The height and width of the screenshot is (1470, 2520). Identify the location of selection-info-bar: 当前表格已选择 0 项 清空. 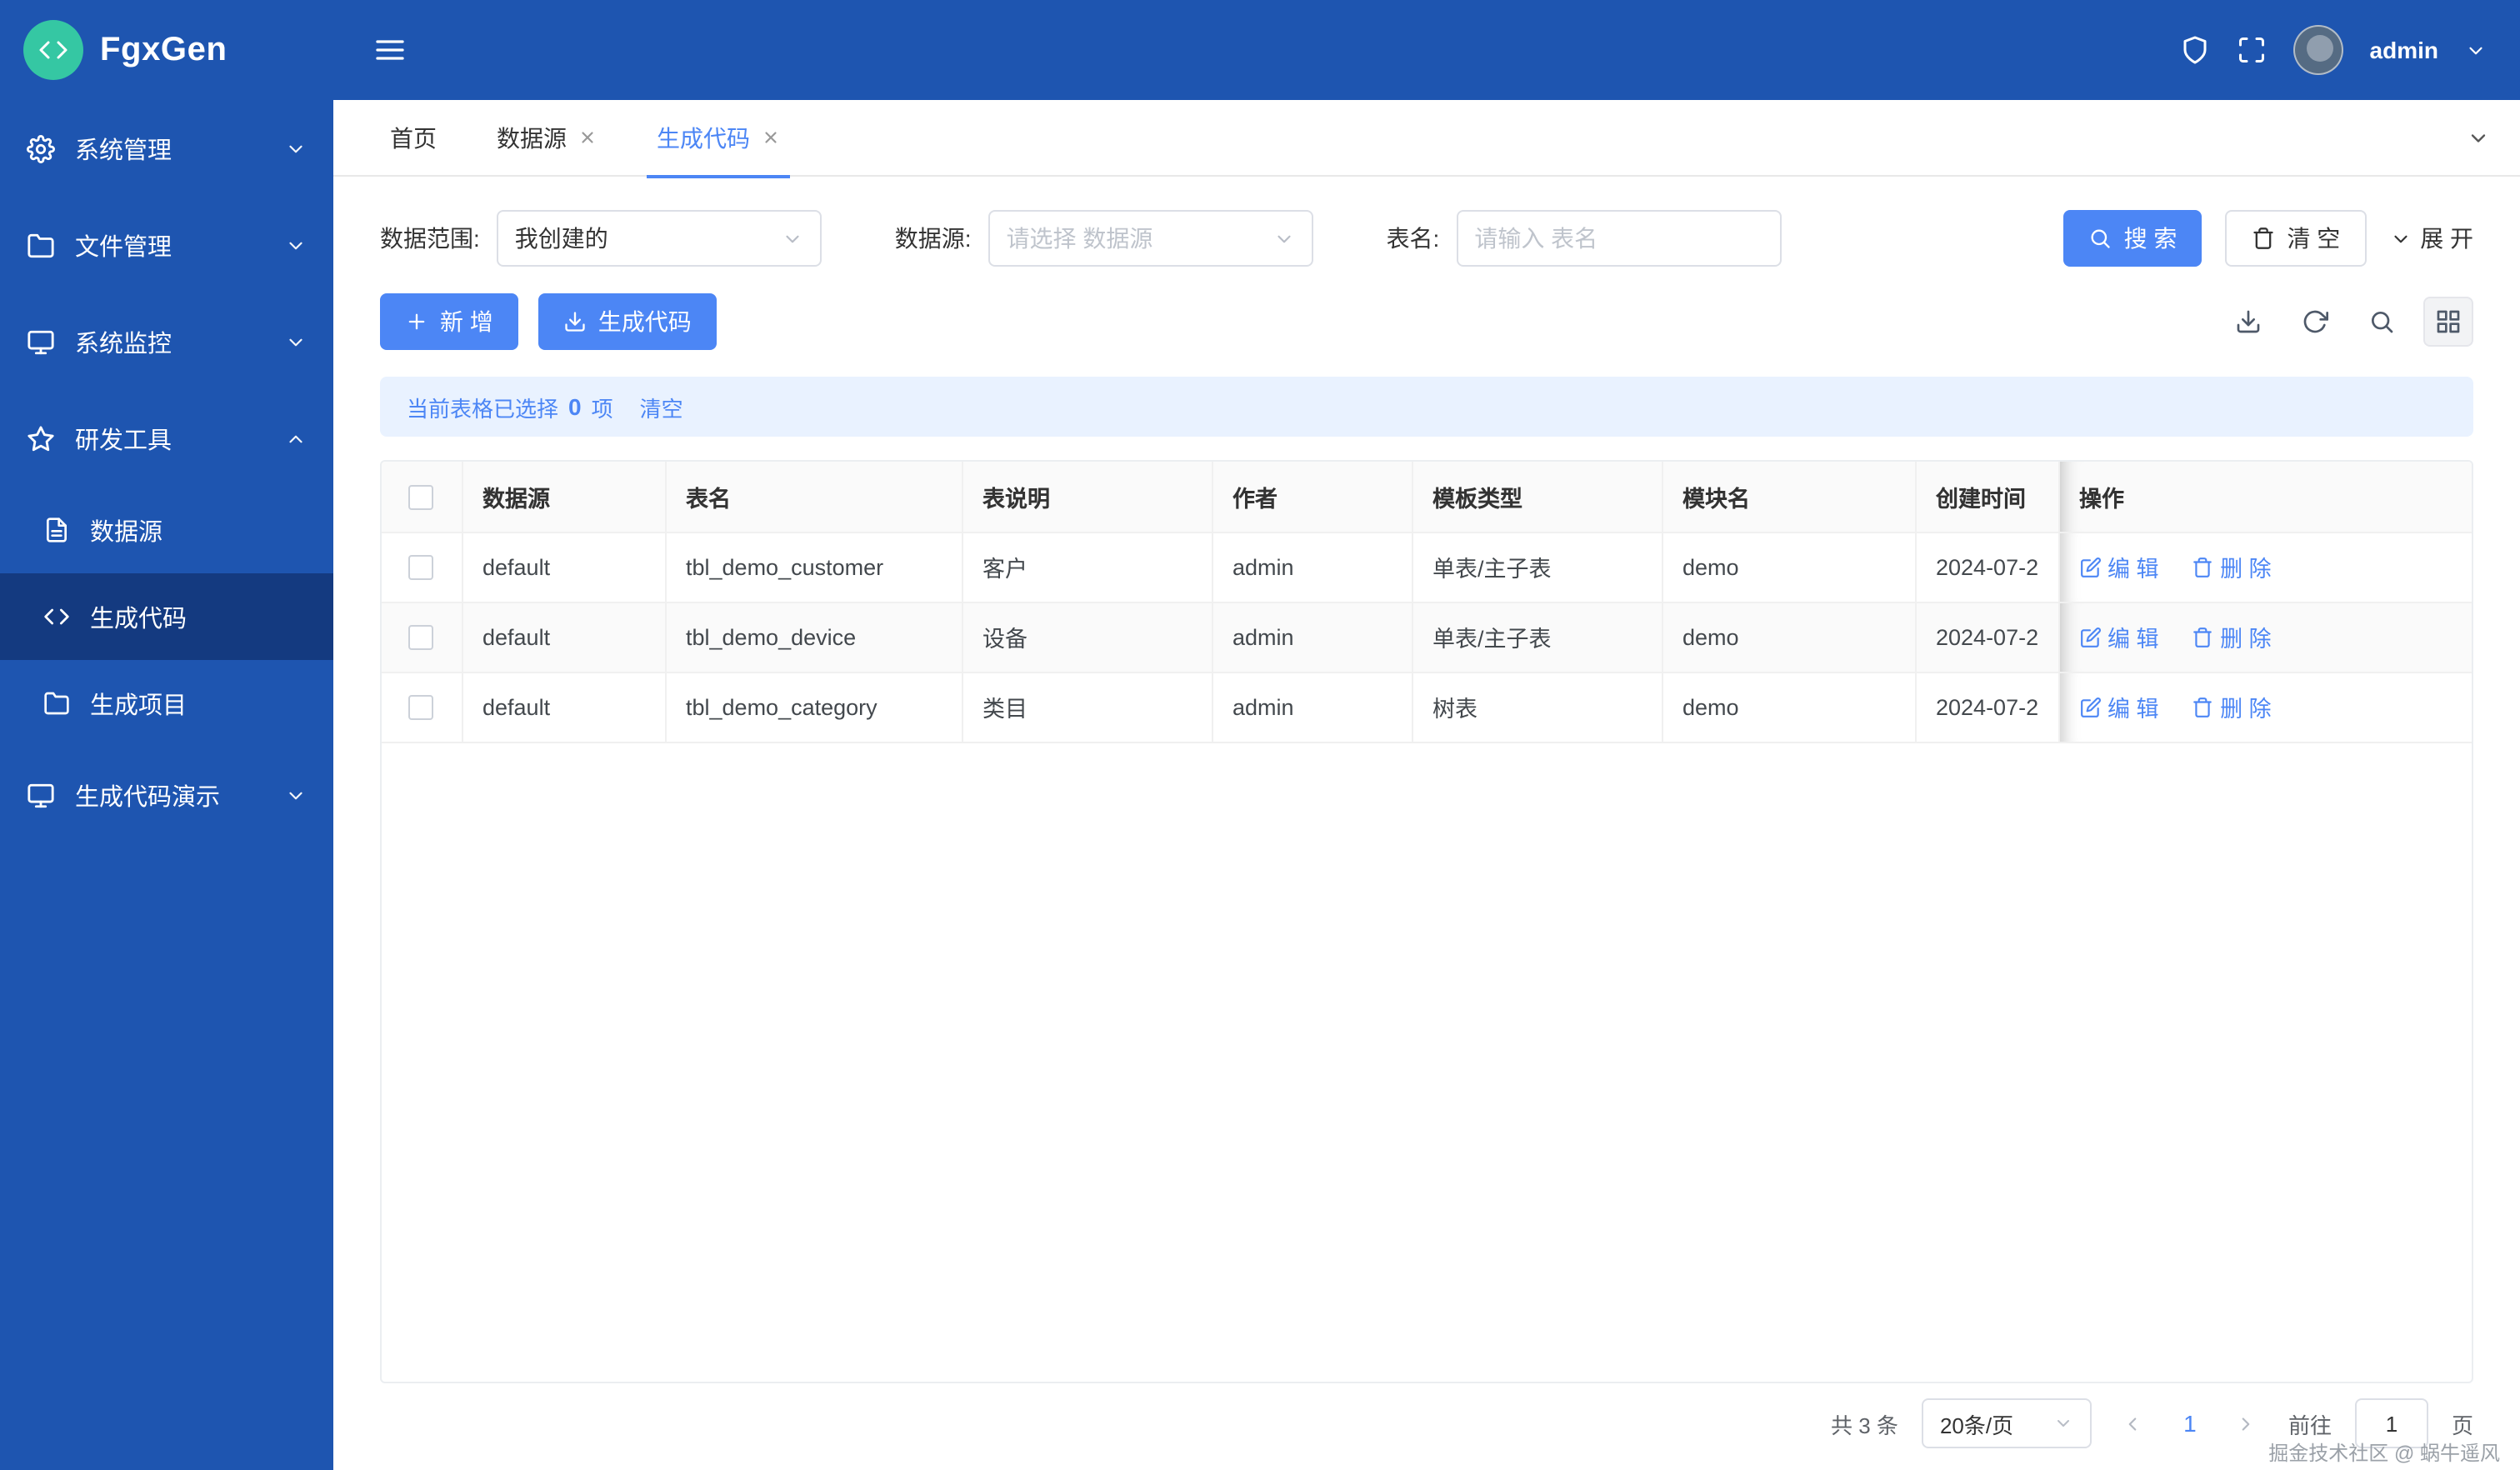
(1426, 407).